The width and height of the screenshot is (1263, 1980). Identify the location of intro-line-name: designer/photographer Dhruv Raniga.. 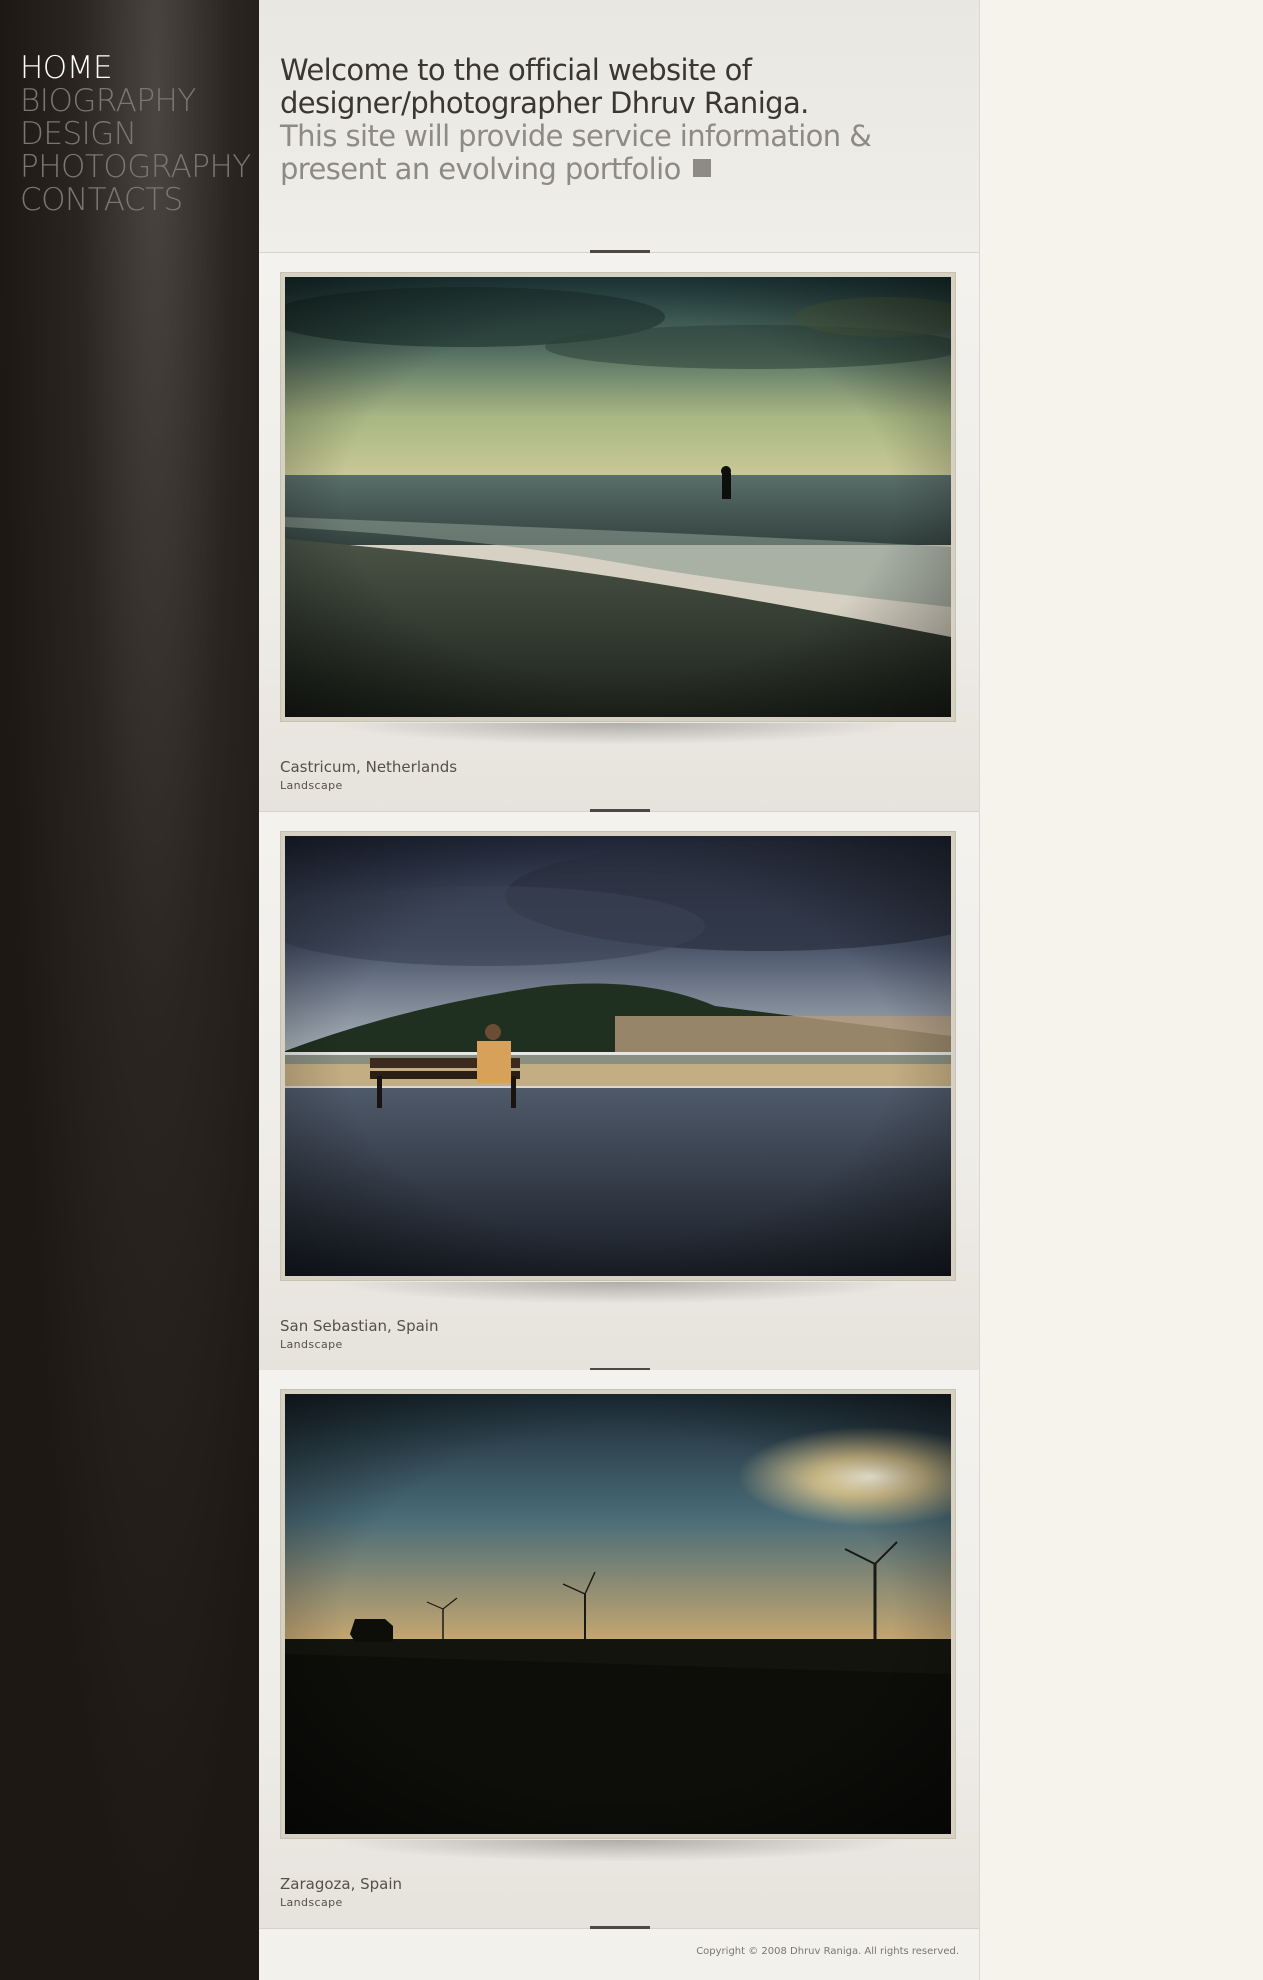
(544, 103).